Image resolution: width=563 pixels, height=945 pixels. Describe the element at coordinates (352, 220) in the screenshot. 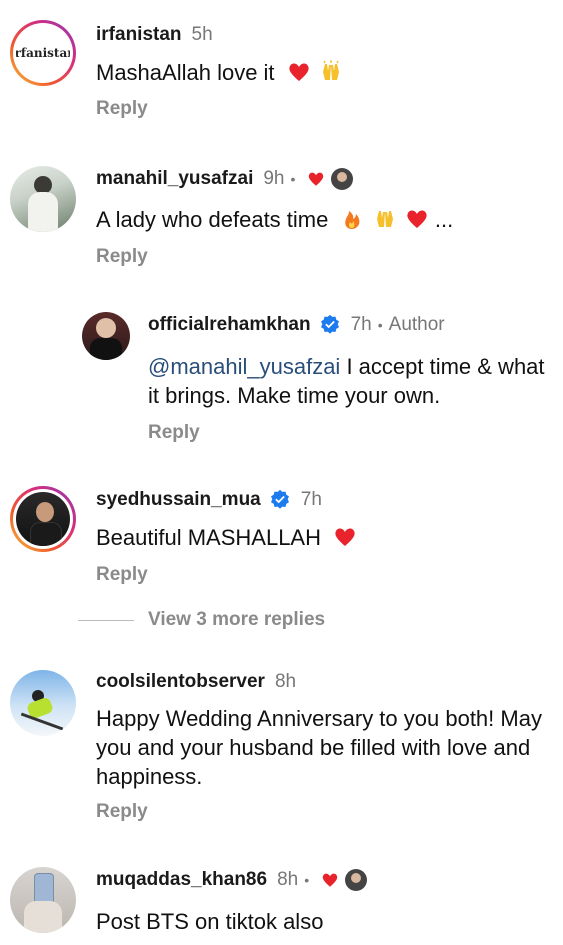

I see `fire-icon` at that location.